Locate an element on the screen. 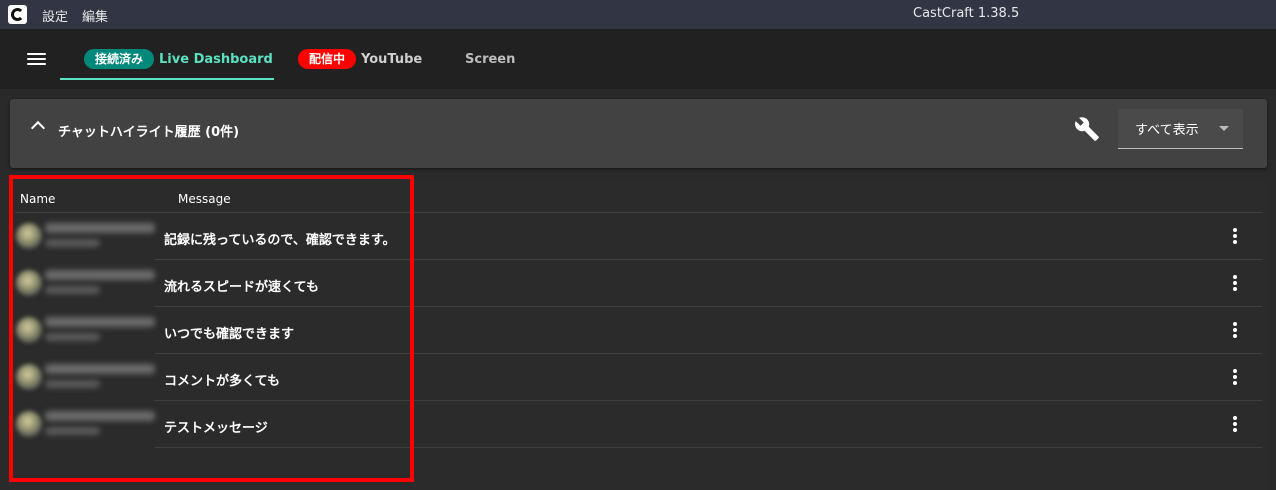 This screenshot has width=1276, height=490. window-title: CastCraft 1.38.5 is located at coordinates (966, 13).